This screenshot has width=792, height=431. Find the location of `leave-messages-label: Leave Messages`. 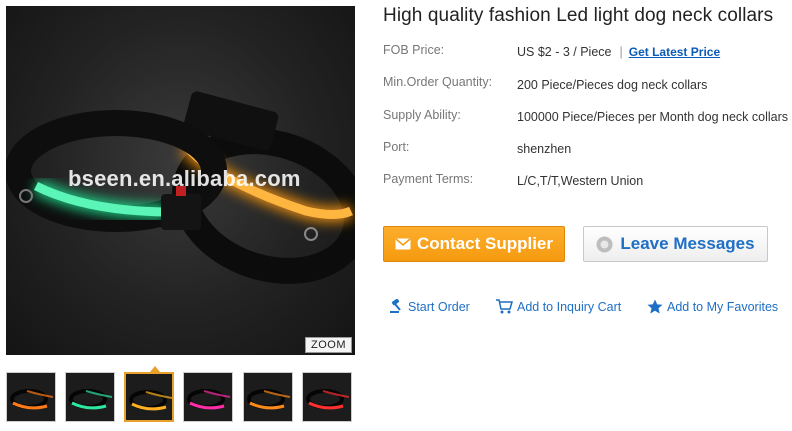

leave-messages-label: Leave Messages is located at coordinates (687, 243).